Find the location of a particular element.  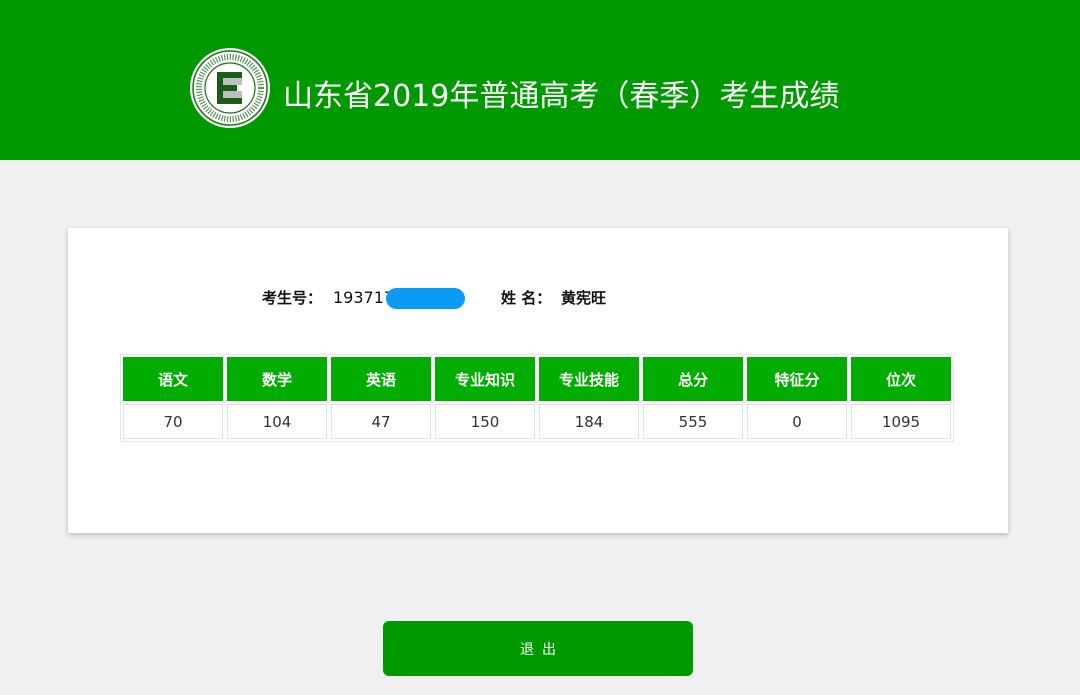

score-total: 555 is located at coordinates (693, 421).